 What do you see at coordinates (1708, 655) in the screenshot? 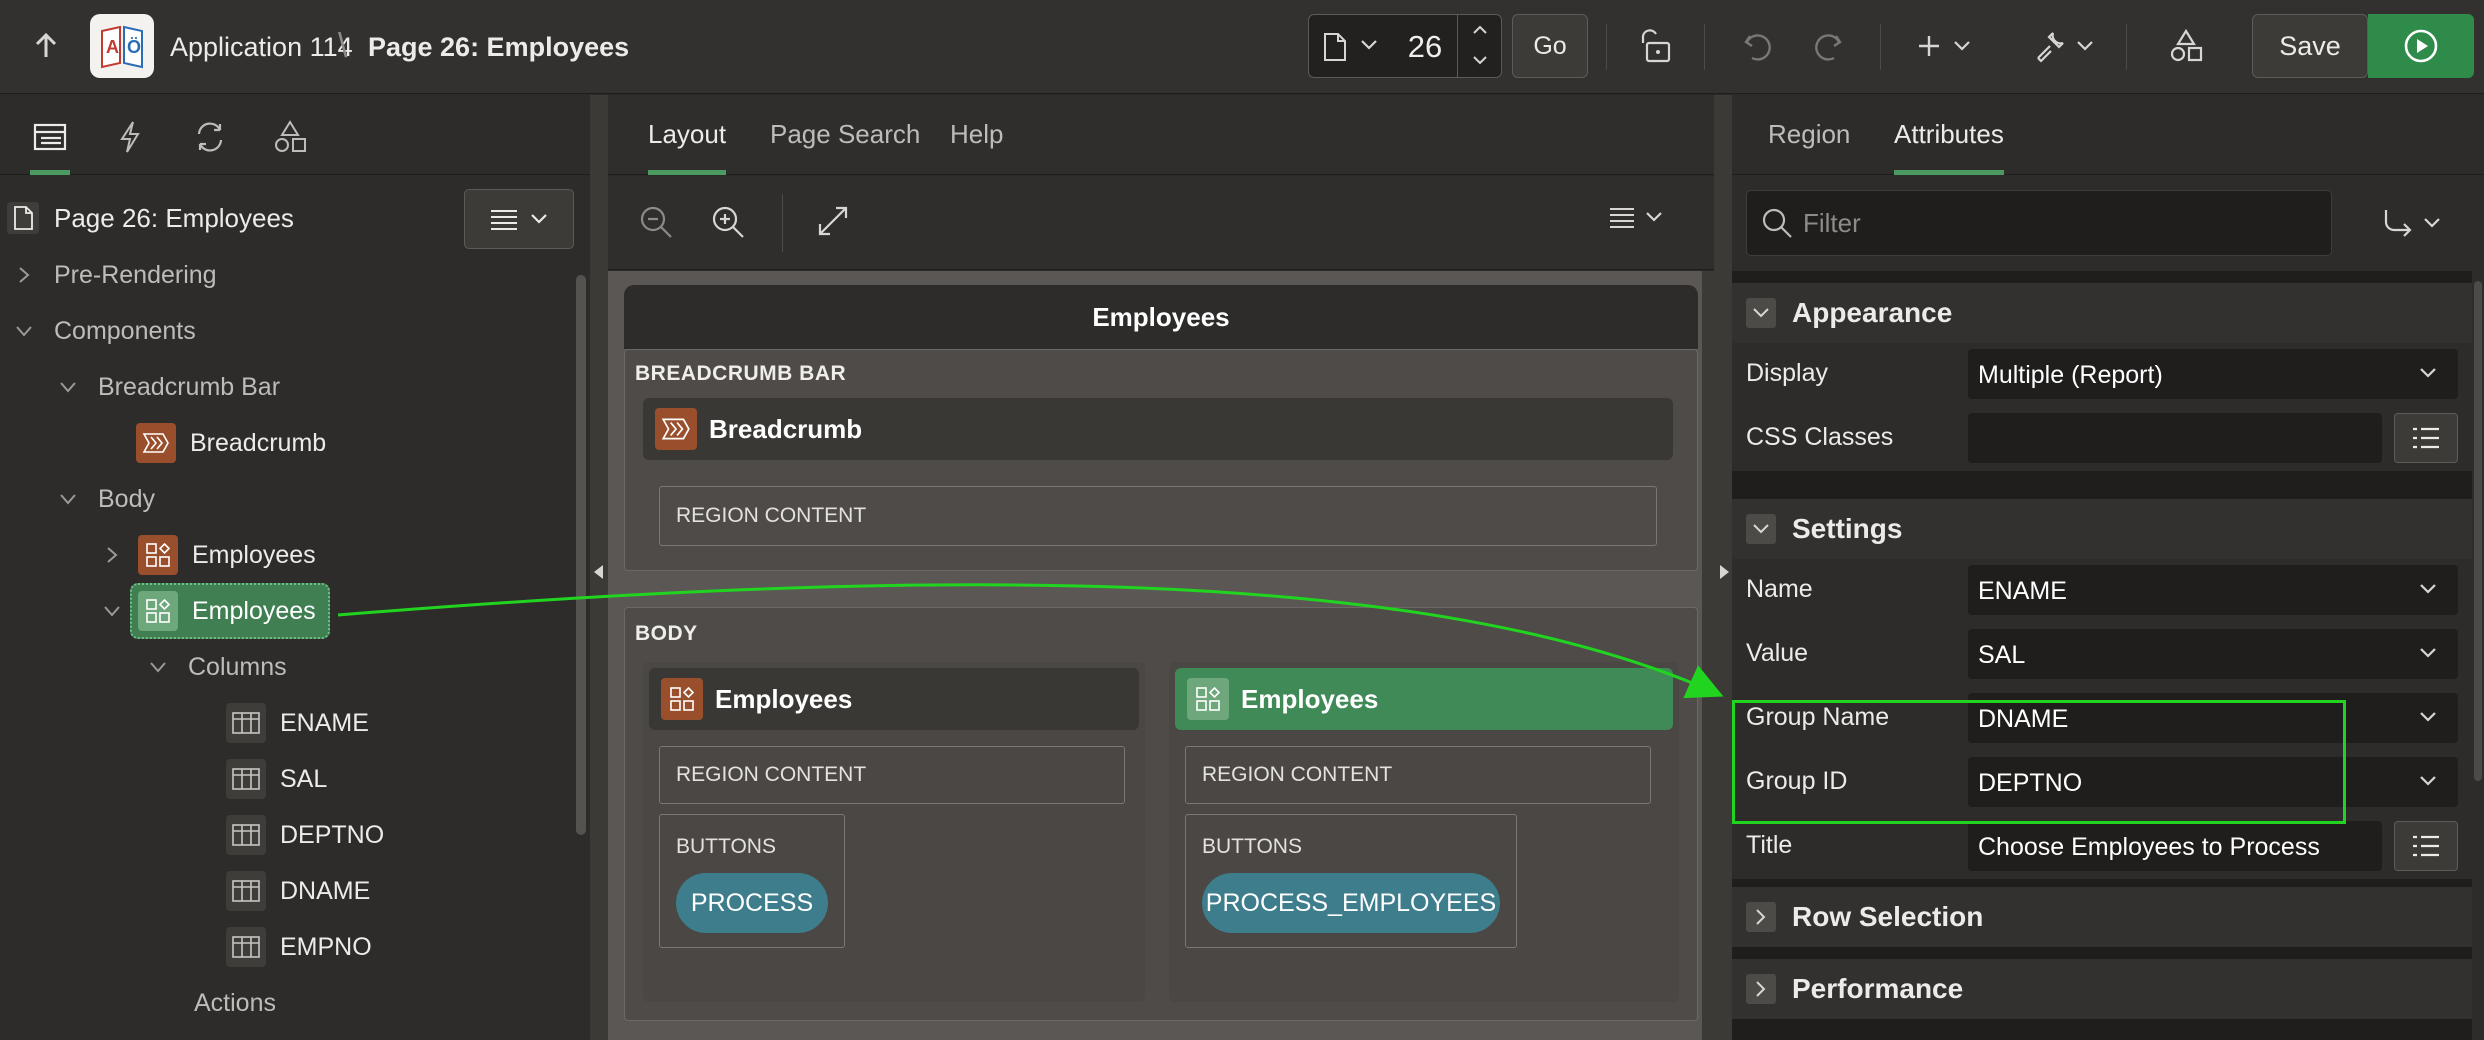
I see `canvas-scrollbar` at bounding box center [1708, 655].